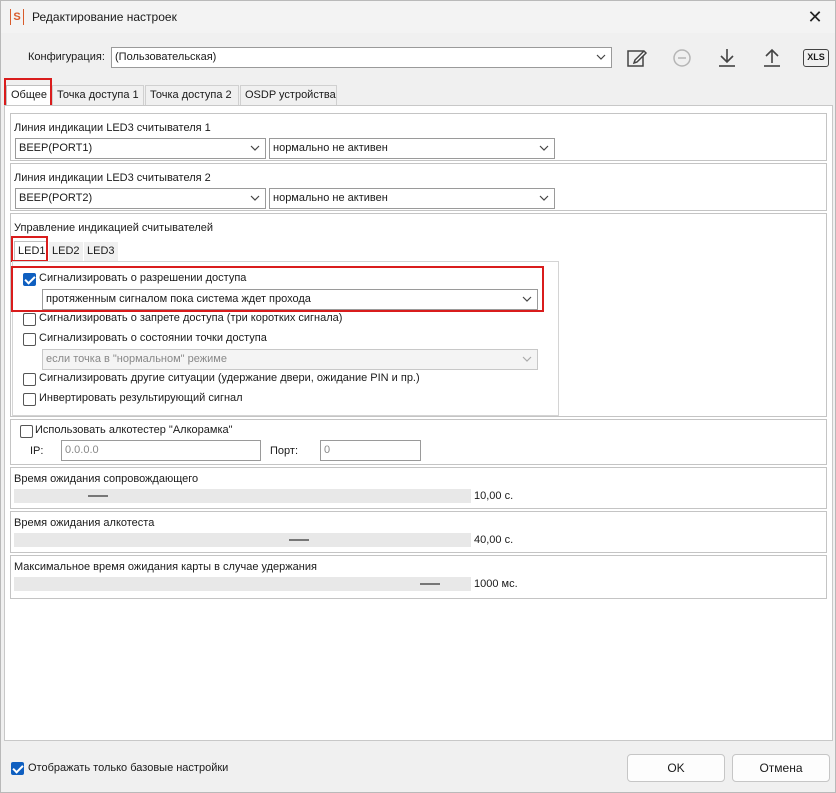  Describe the element at coordinates (82, 450) in the screenshot. I see `ip-placeholder: 0.0.0.0` at that location.